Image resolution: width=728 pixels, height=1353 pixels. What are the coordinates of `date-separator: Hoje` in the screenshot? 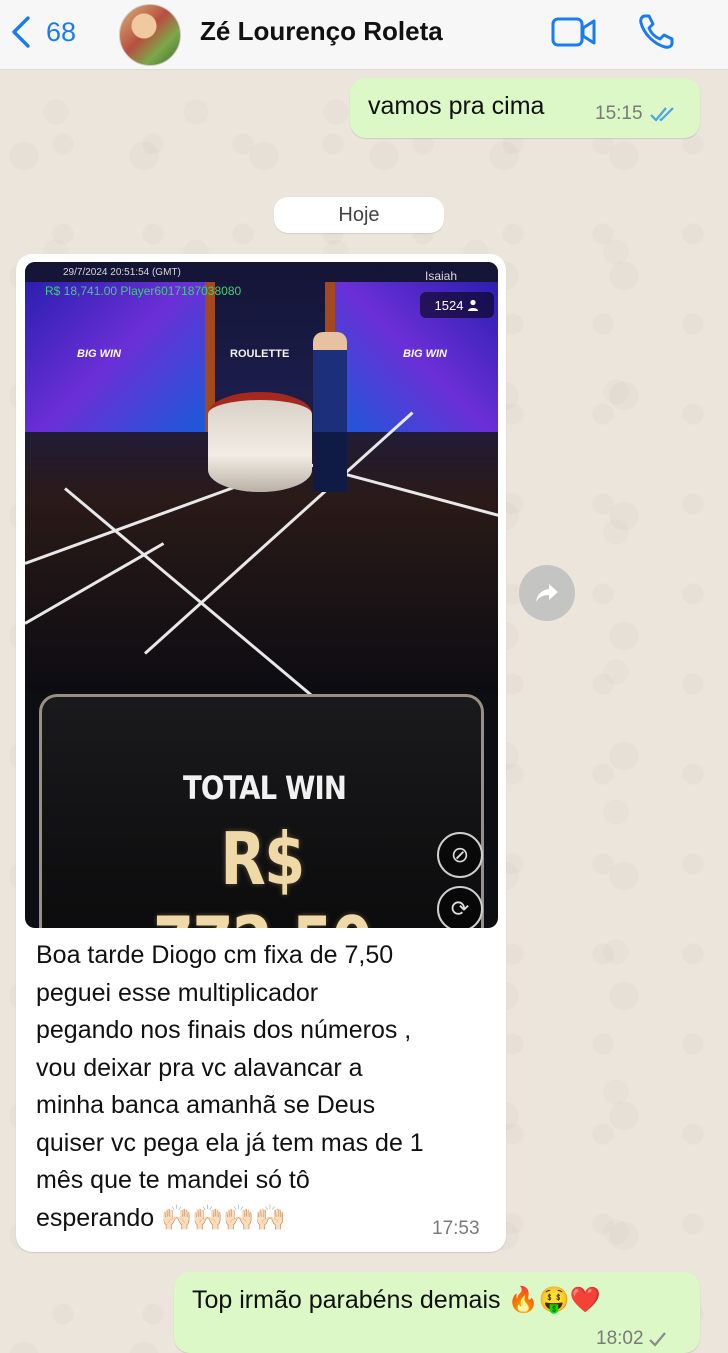 It's located at (359, 215).